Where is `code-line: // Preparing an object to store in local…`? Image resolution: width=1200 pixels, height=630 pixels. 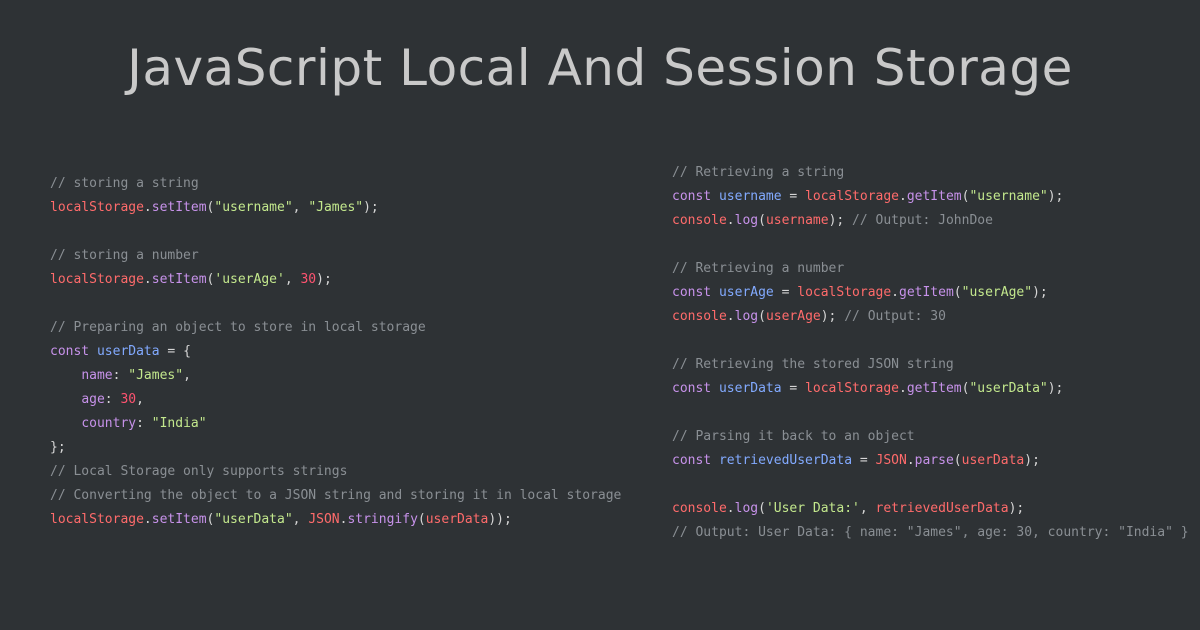 code-line: // Preparing an object to store in local… is located at coordinates (335, 328).